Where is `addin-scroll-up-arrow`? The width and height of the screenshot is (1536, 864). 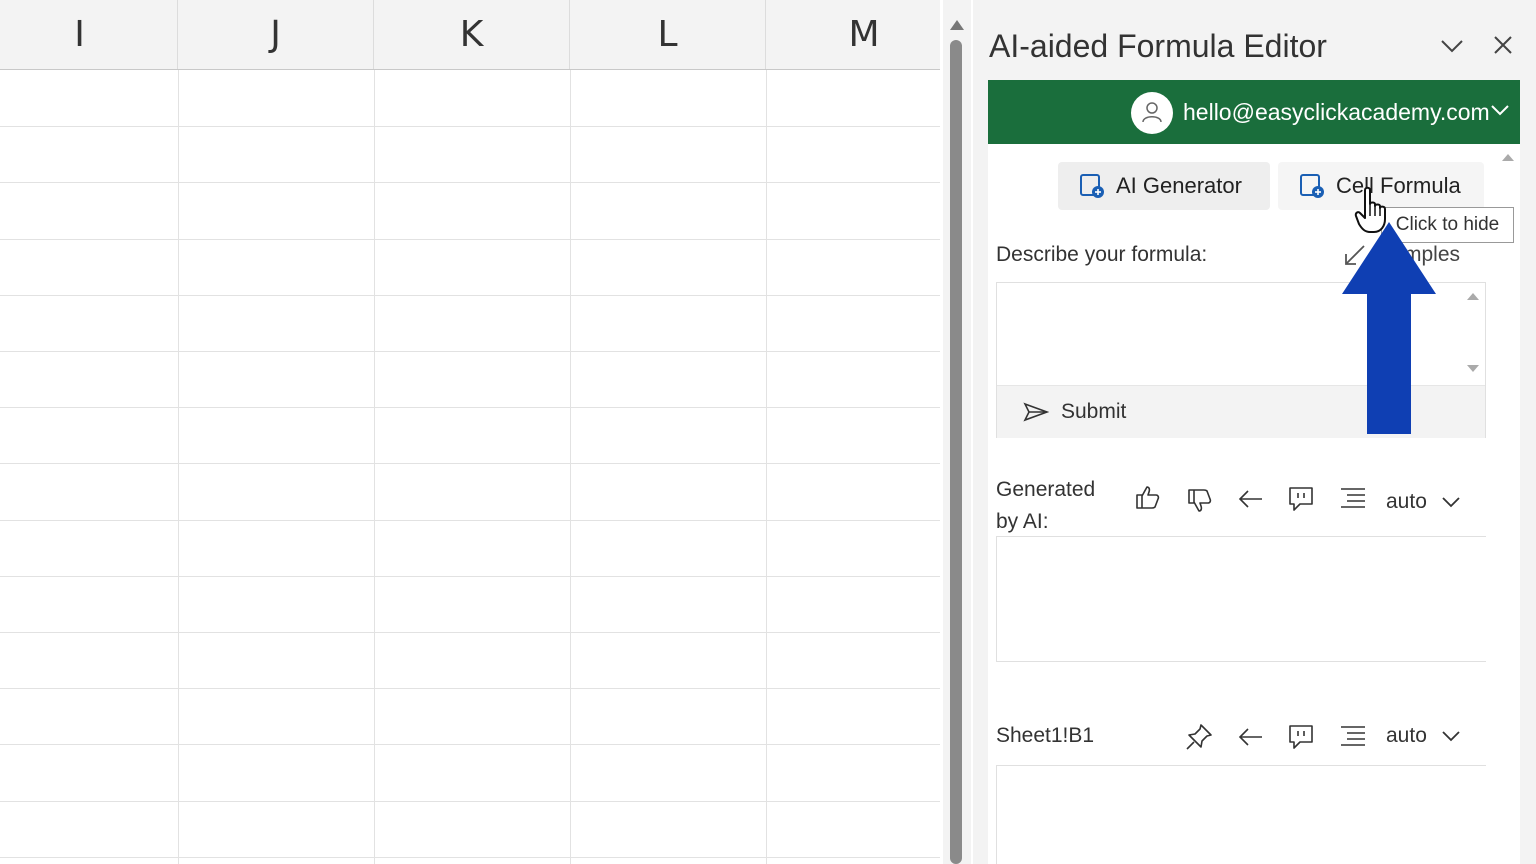
addin-scroll-up-arrow is located at coordinates (1508, 157).